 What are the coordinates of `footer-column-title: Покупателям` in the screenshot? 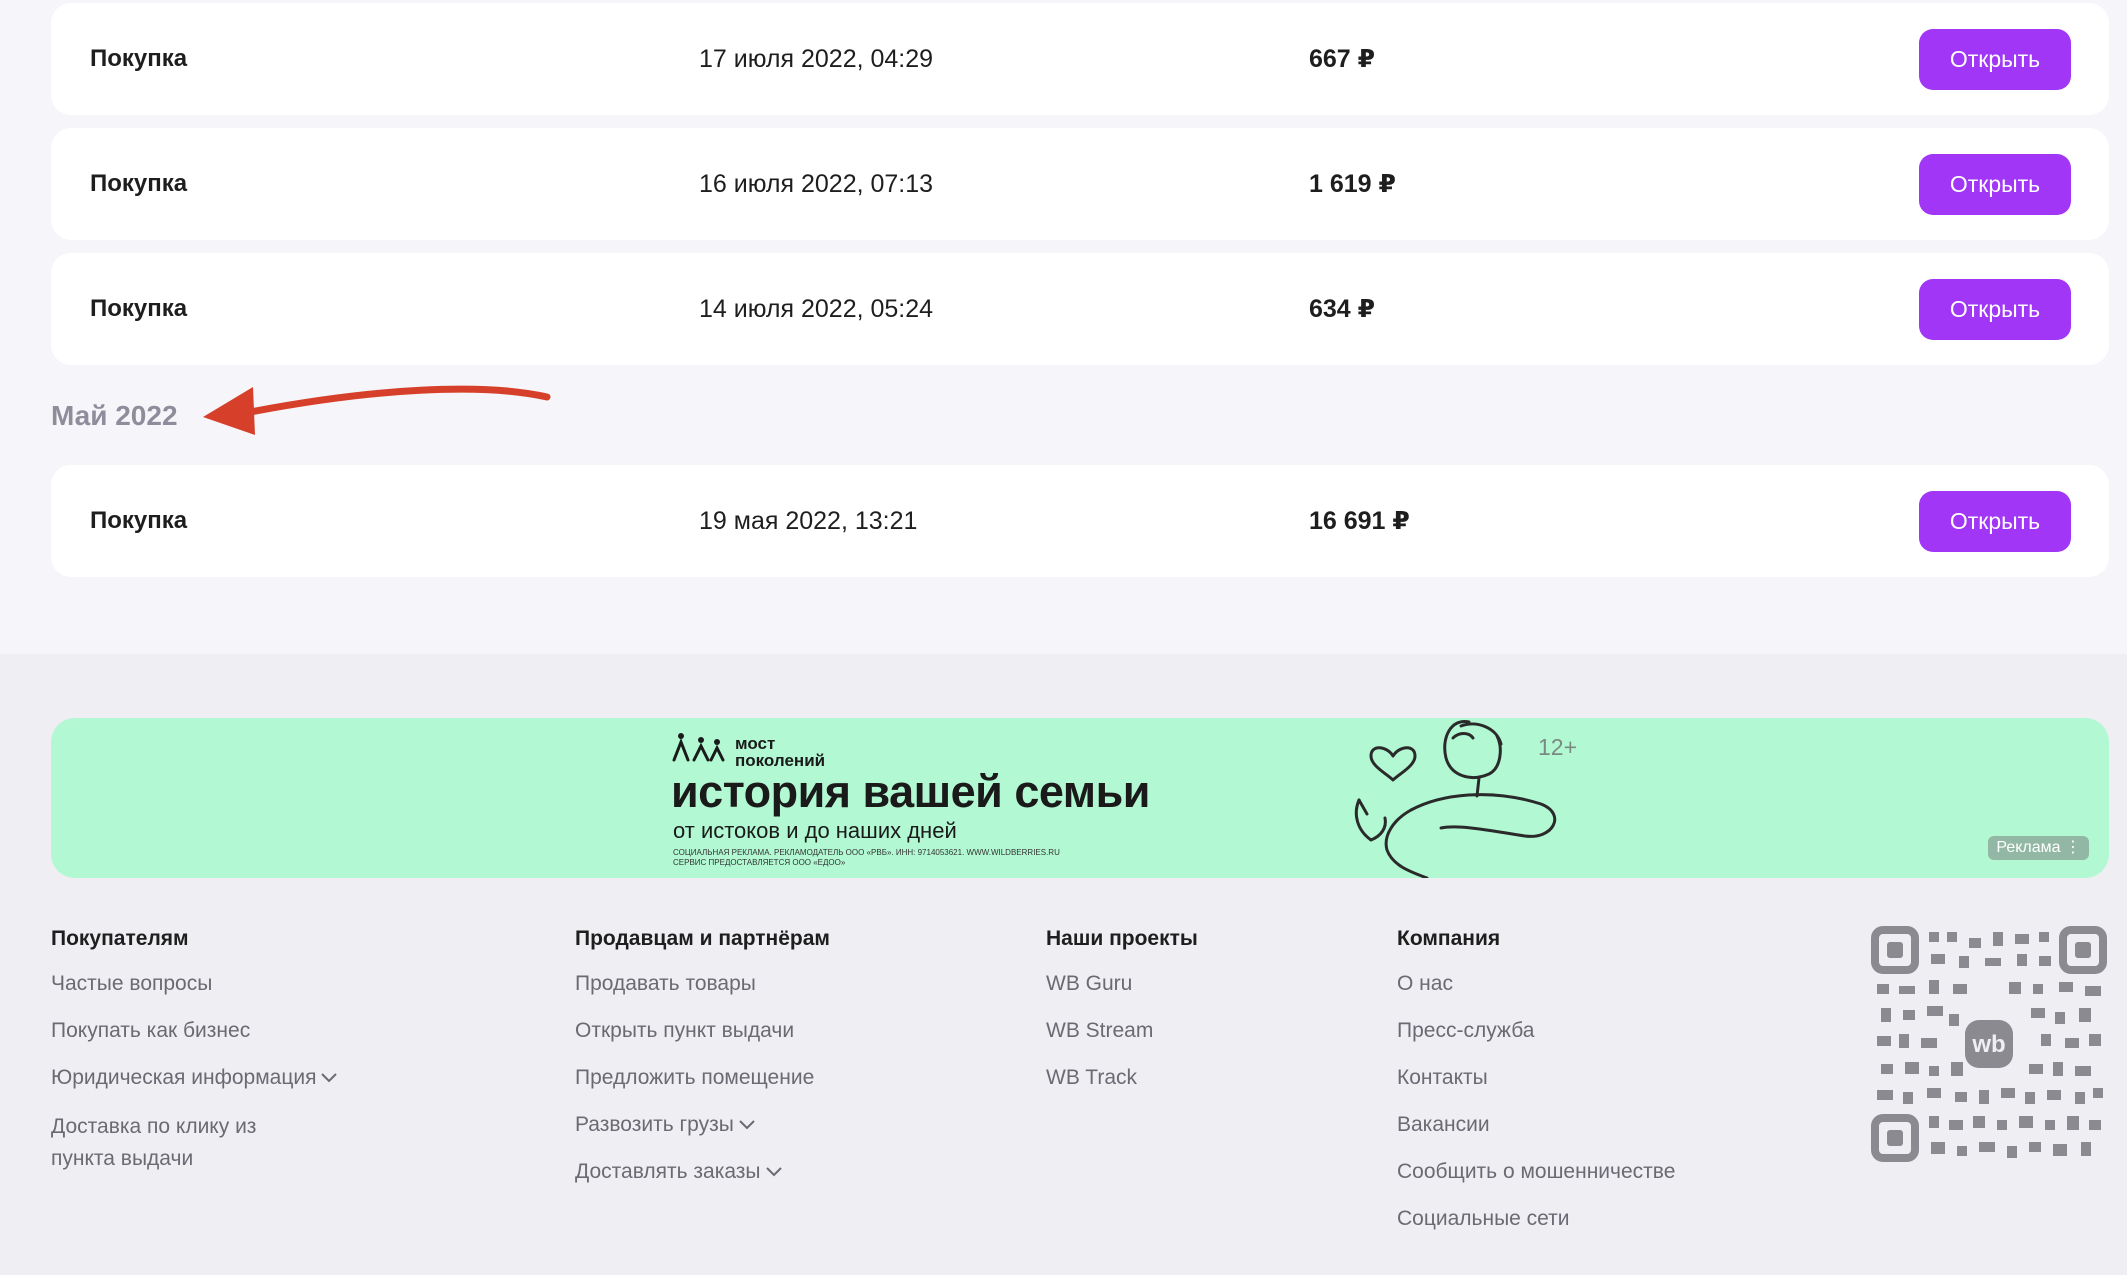 It's located at (120, 938).